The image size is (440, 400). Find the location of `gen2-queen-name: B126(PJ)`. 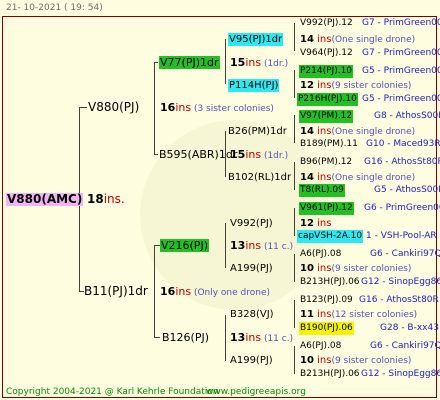

gen2-queen-name: B126(PJ) is located at coordinates (185, 337).